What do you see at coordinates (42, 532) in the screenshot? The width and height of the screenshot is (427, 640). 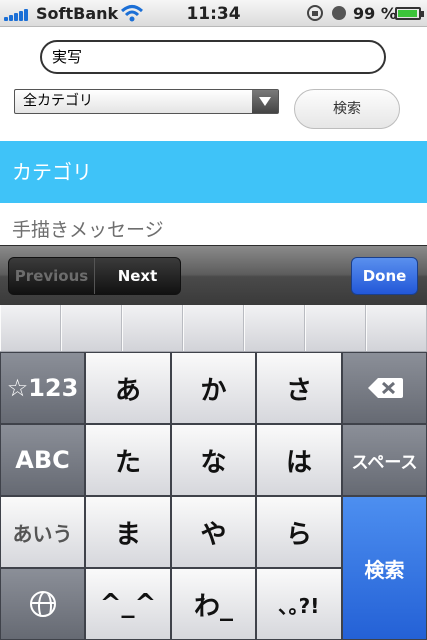 I see `kana-key: あいう` at bounding box center [42, 532].